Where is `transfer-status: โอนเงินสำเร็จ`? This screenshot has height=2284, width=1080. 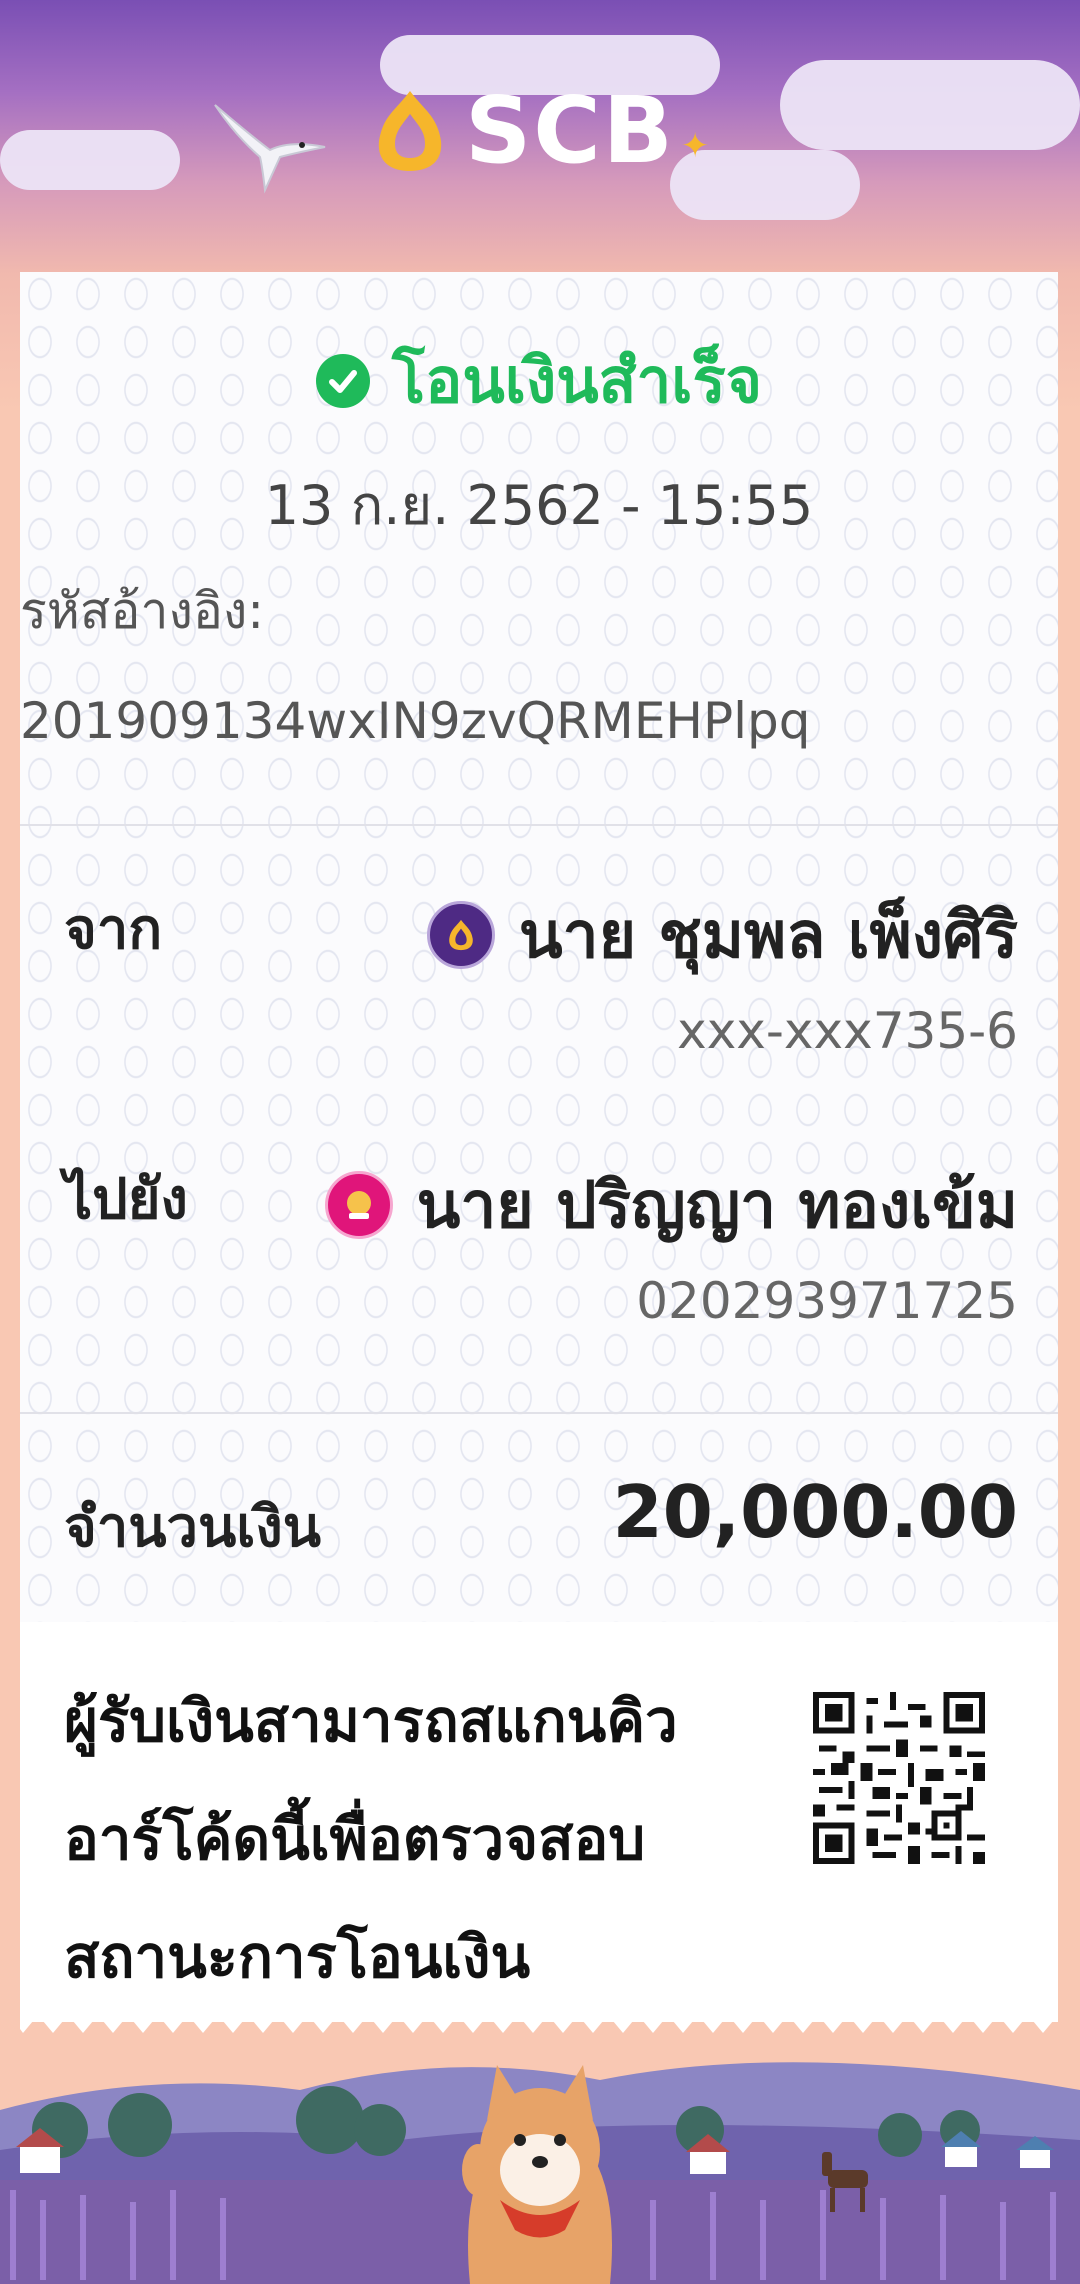
transfer-status: โอนเงินสำเร็จ is located at coordinates (539, 381).